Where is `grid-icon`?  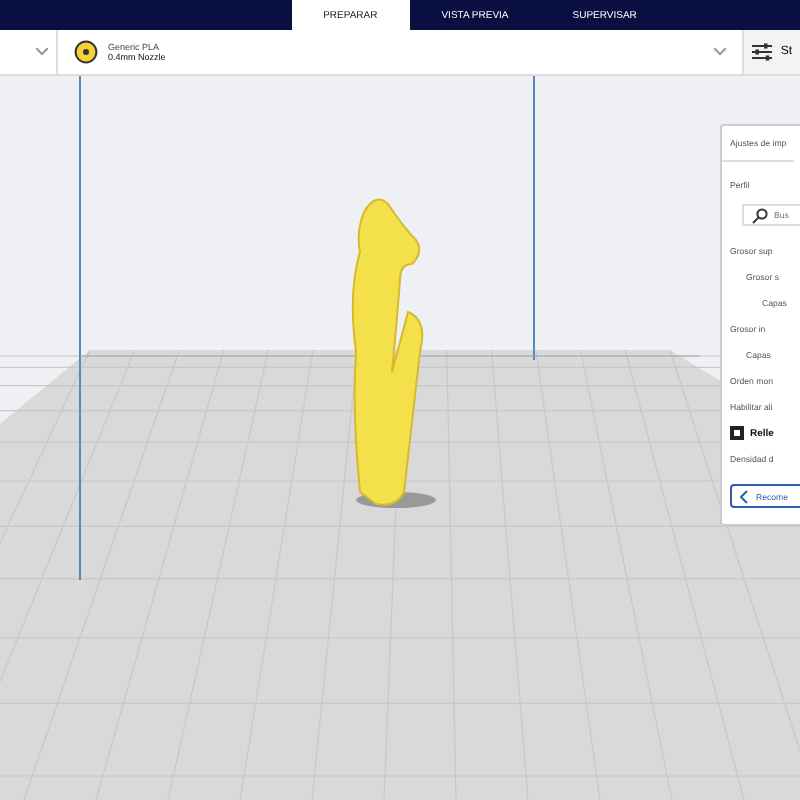 grid-icon is located at coordinates (737, 433).